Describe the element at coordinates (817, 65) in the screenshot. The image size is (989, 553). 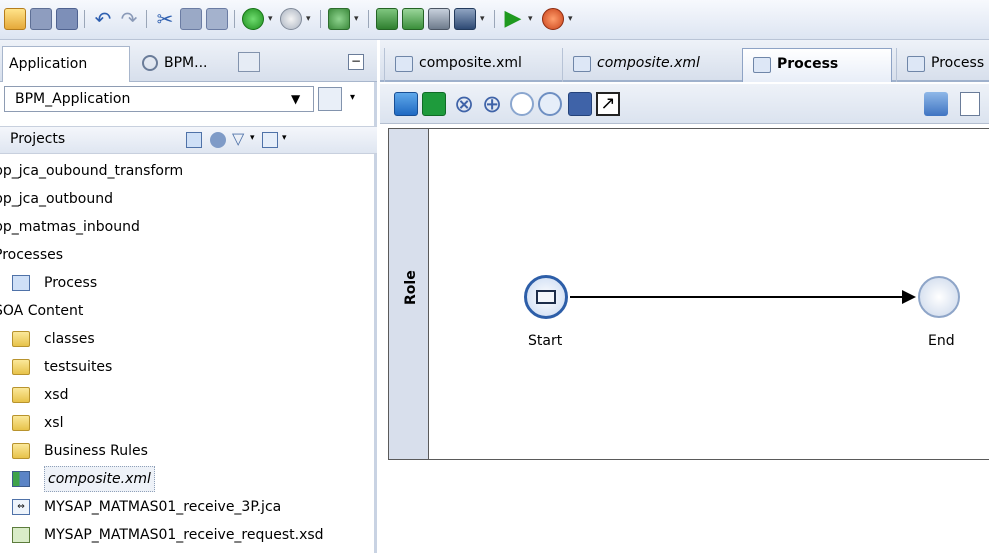
I see `tab-process: Process` at that location.